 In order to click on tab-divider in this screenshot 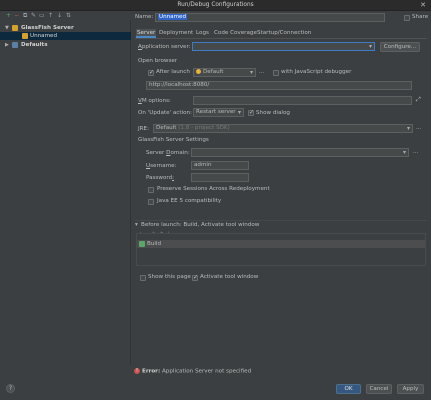, I will do `click(281, 38)`.